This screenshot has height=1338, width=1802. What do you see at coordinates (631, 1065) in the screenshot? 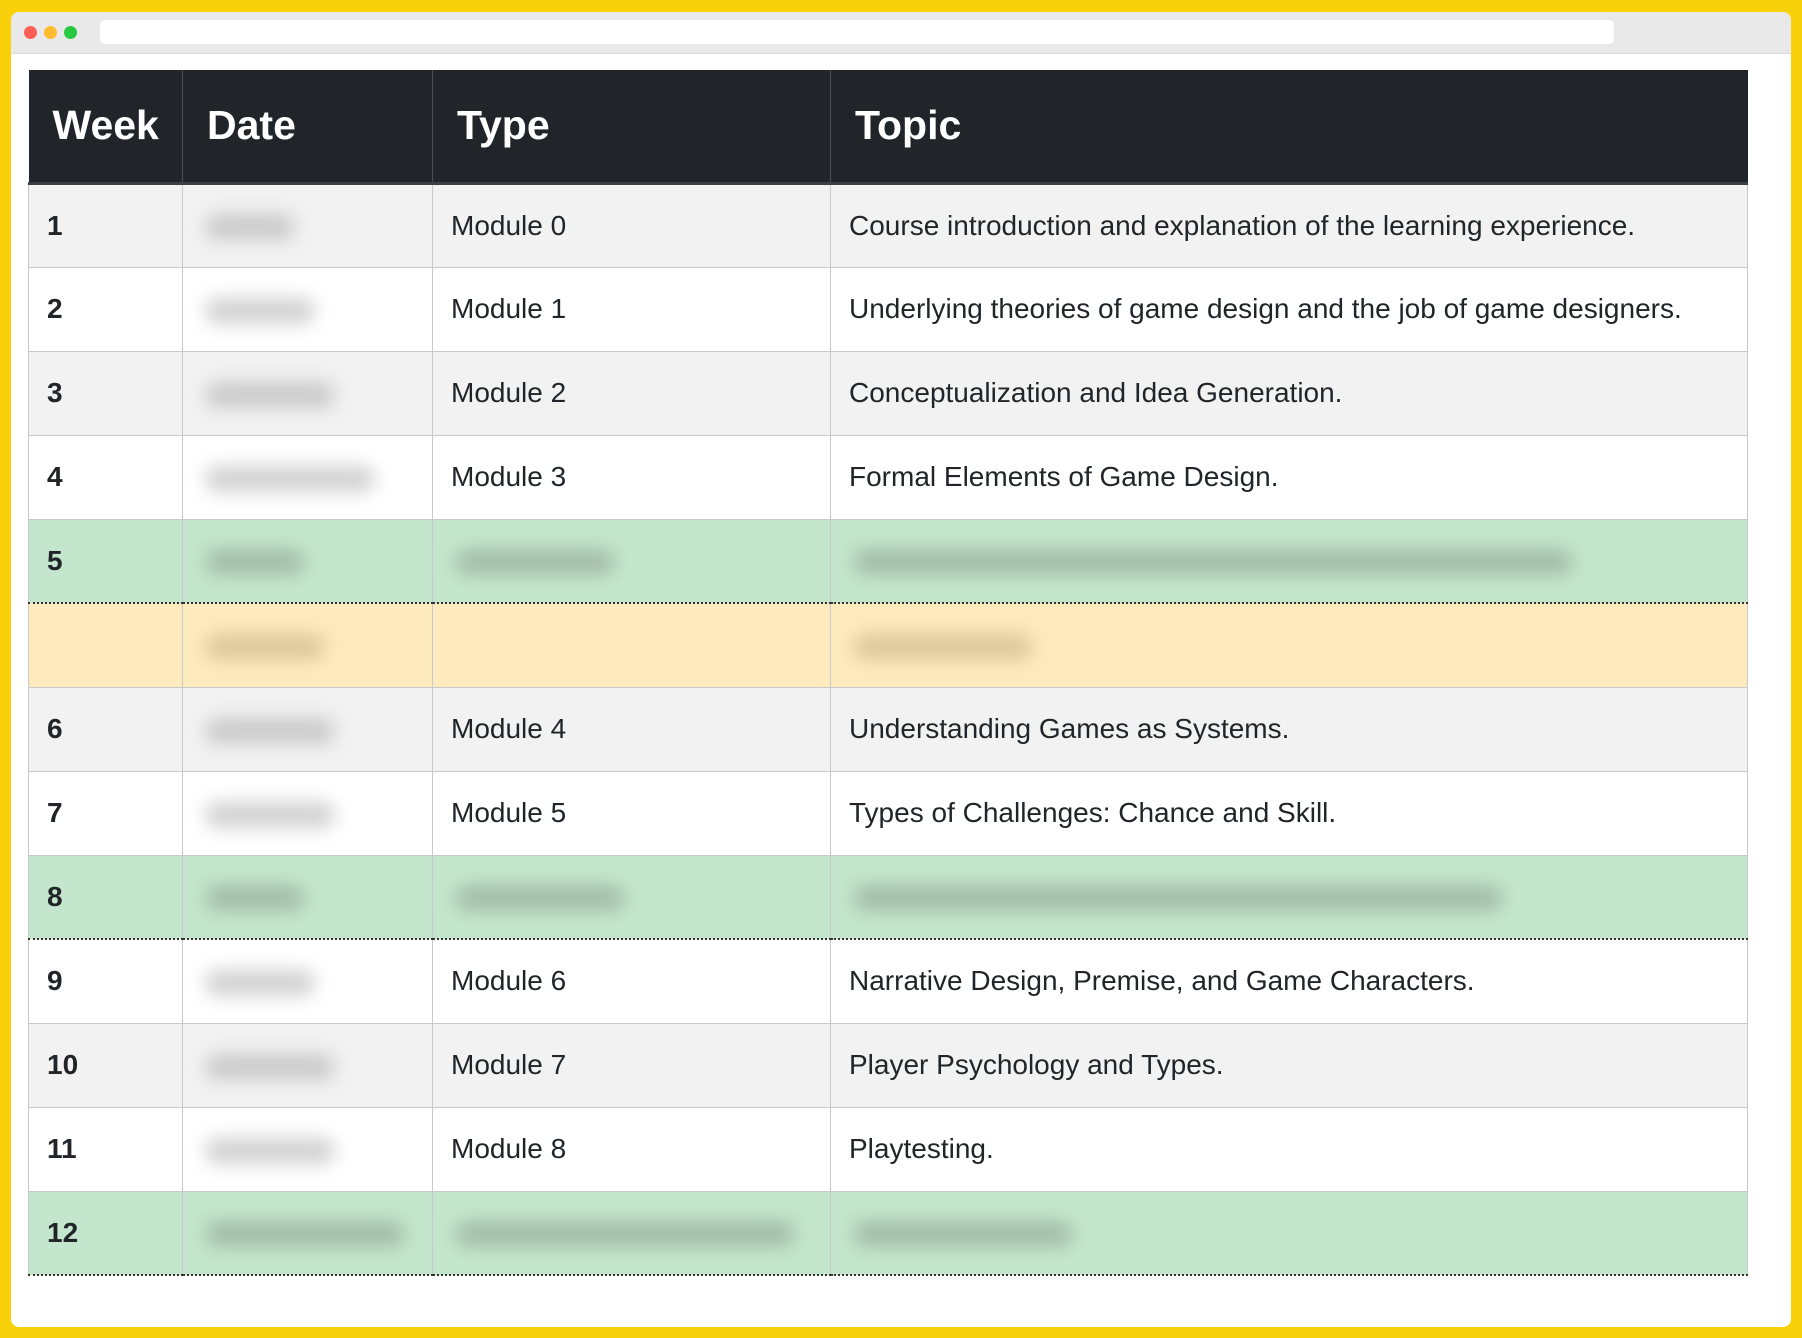
I see `type-cell: Module 7` at bounding box center [631, 1065].